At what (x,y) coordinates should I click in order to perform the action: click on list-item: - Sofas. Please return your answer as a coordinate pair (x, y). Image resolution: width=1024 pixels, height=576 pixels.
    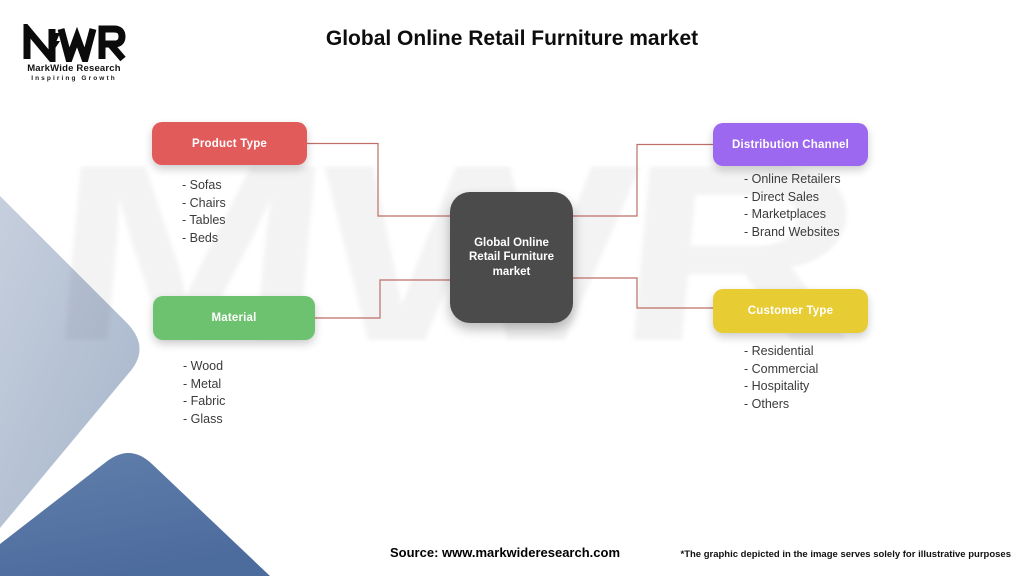
    Looking at the image, I should click on (202, 185).